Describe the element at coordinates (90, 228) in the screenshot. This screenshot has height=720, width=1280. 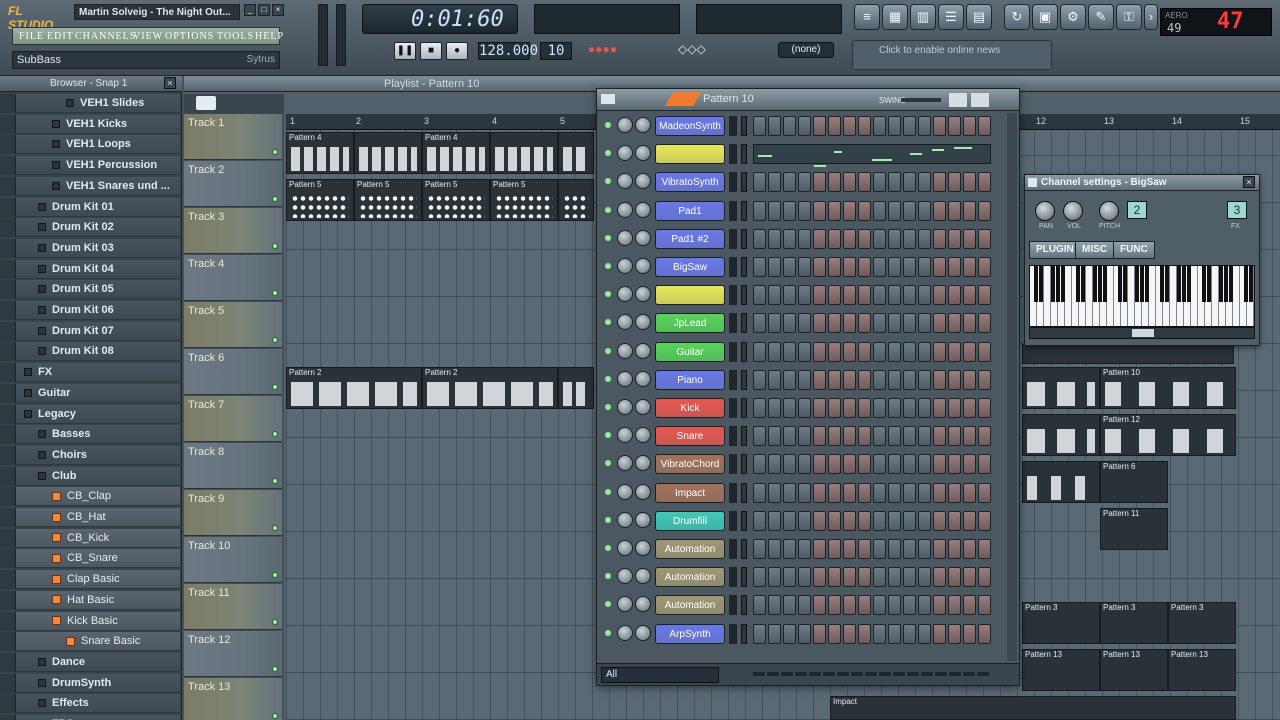
I see `browser-item: Drum Kit 02` at that location.